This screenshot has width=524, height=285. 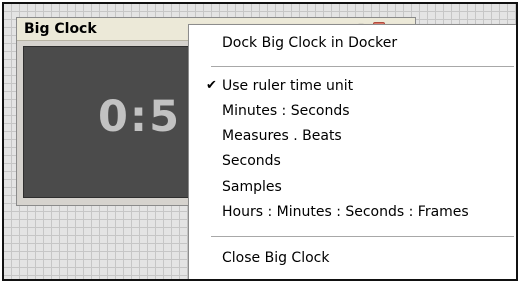 What do you see at coordinates (345, 212) in the screenshot?
I see `menu-item-label: Hours : Minutes : Seconds : Frames` at bounding box center [345, 212].